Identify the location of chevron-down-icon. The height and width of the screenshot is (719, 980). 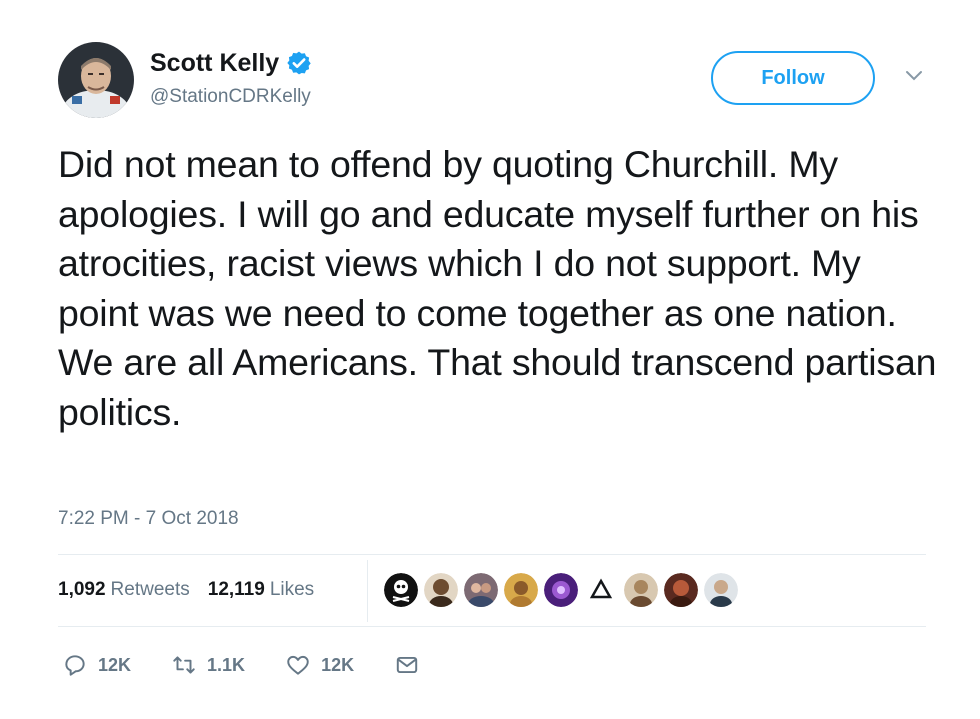
(914, 76).